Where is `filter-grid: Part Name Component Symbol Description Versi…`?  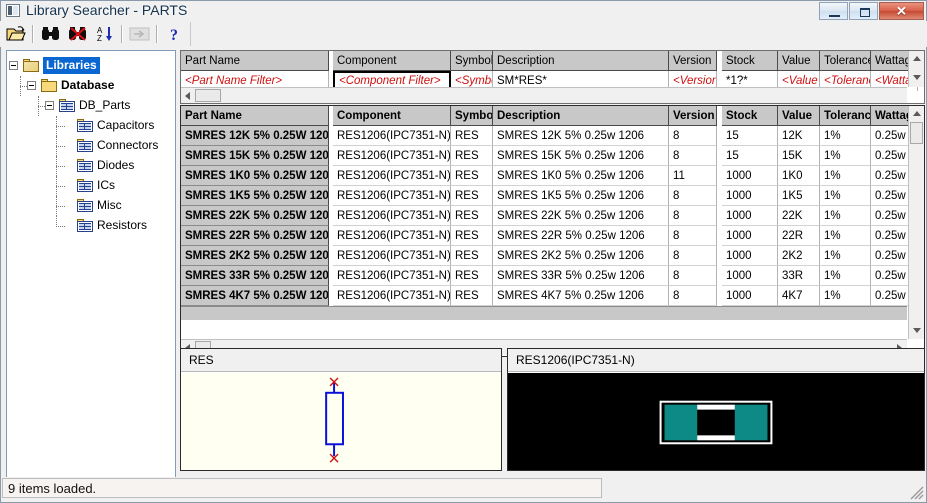
filter-grid: Part Name Component Symbol Description Versi… is located at coordinates (552, 77).